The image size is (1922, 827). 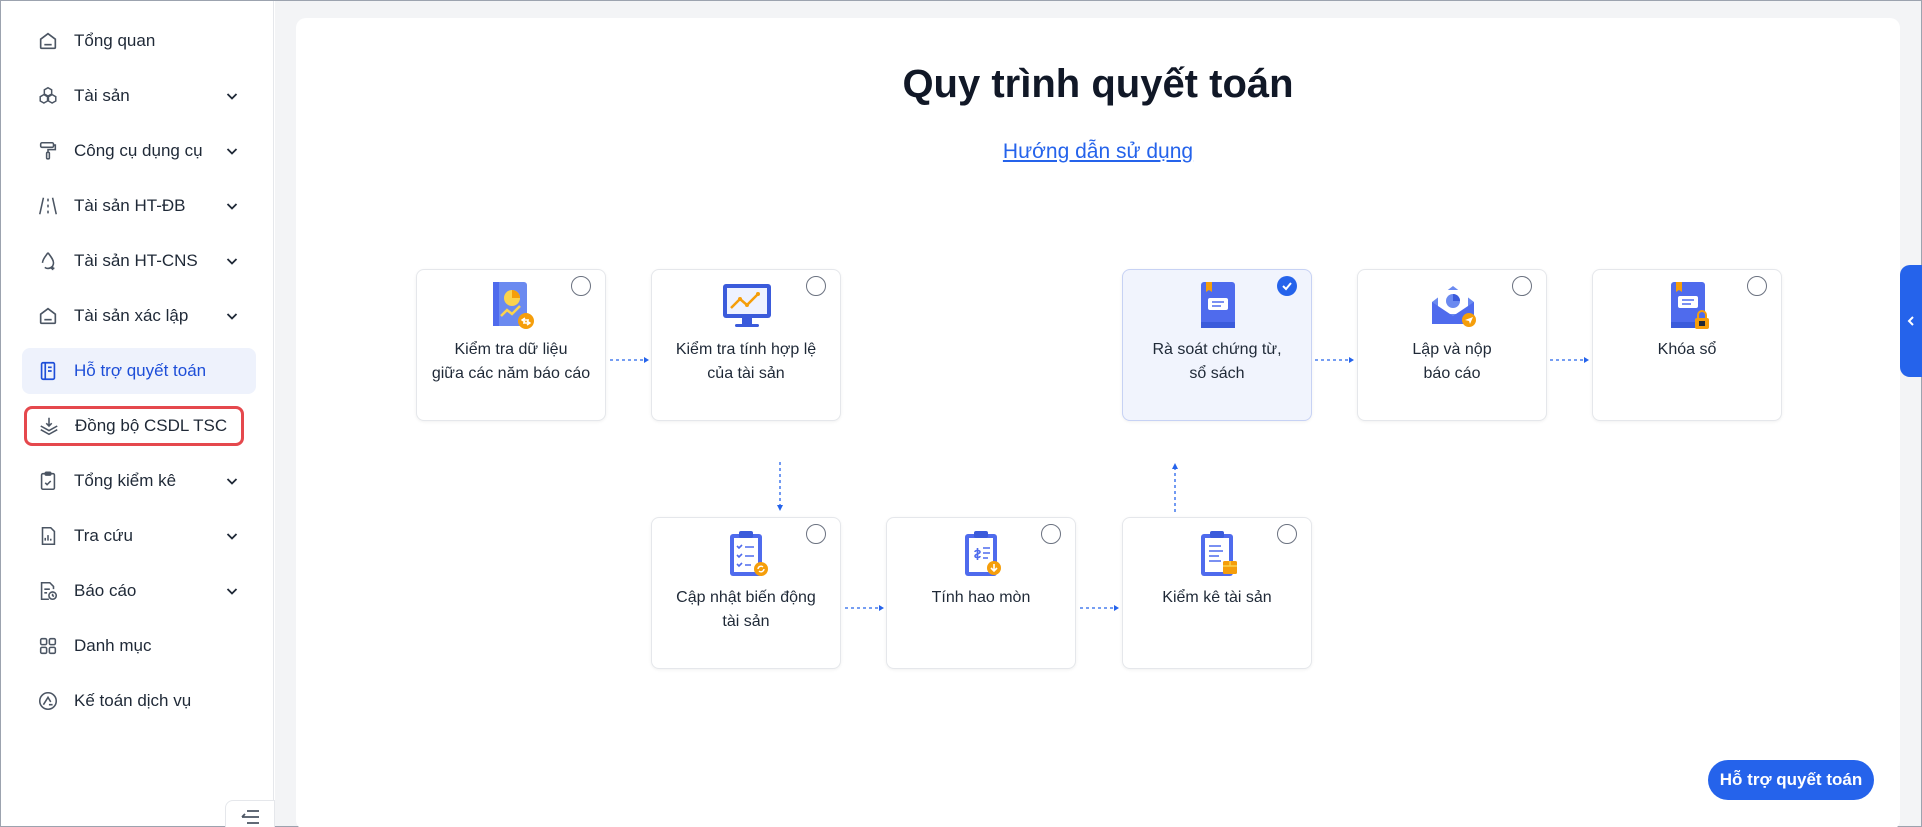 What do you see at coordinates (105, 590) in the screenshot?
I see `sidebar-item-label: Báo cáo` at bounding box center [105, 590].